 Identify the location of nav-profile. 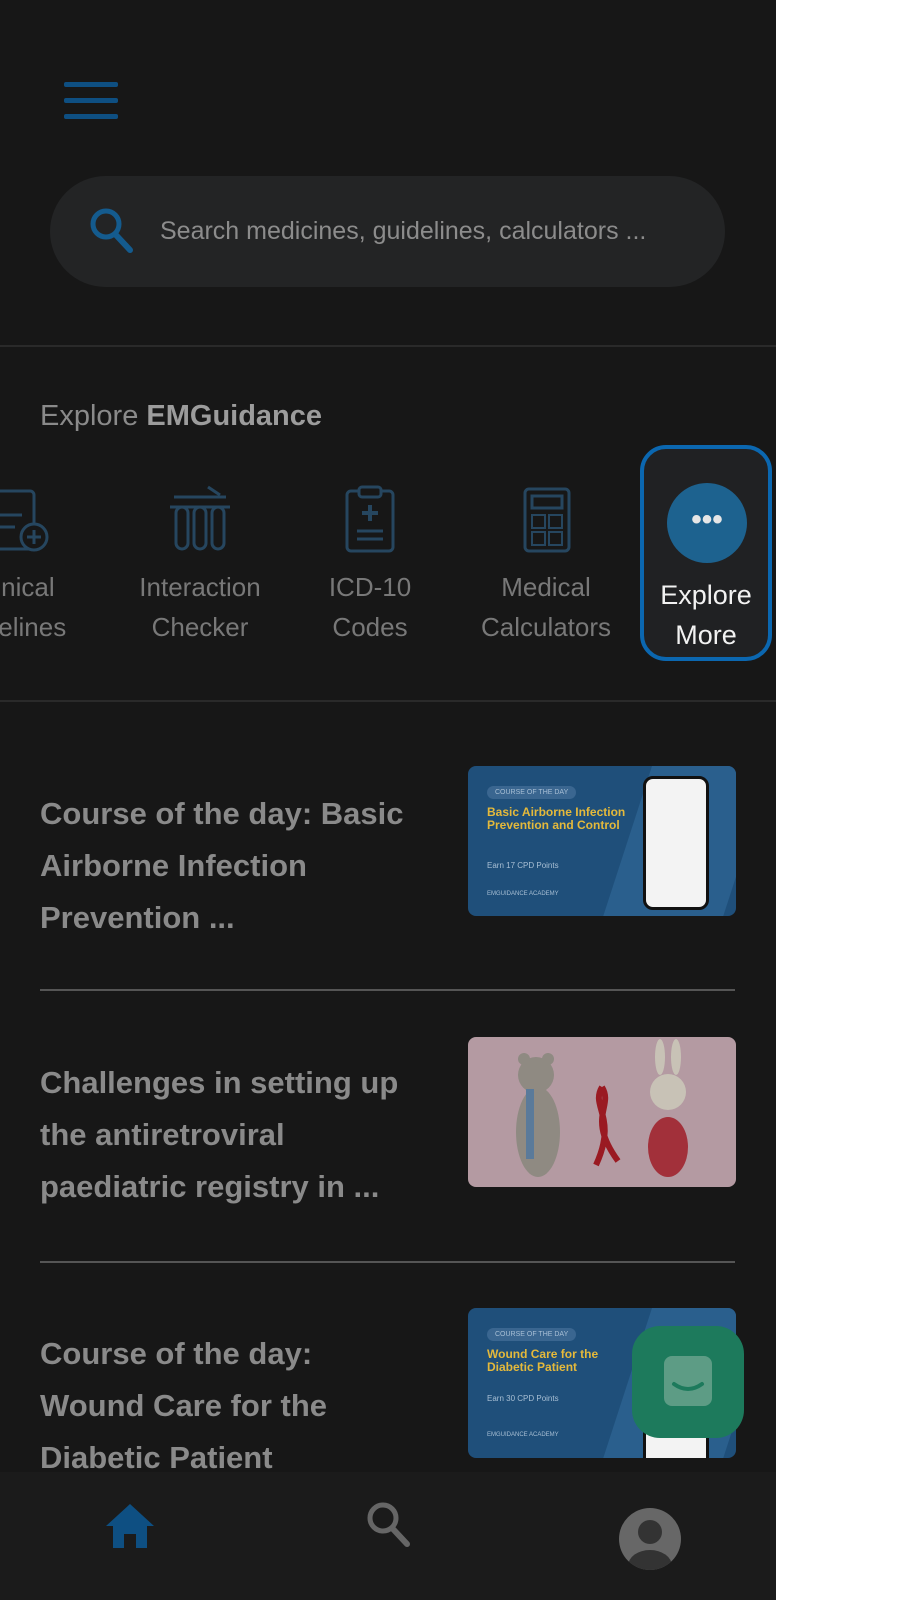
(650, 1539).